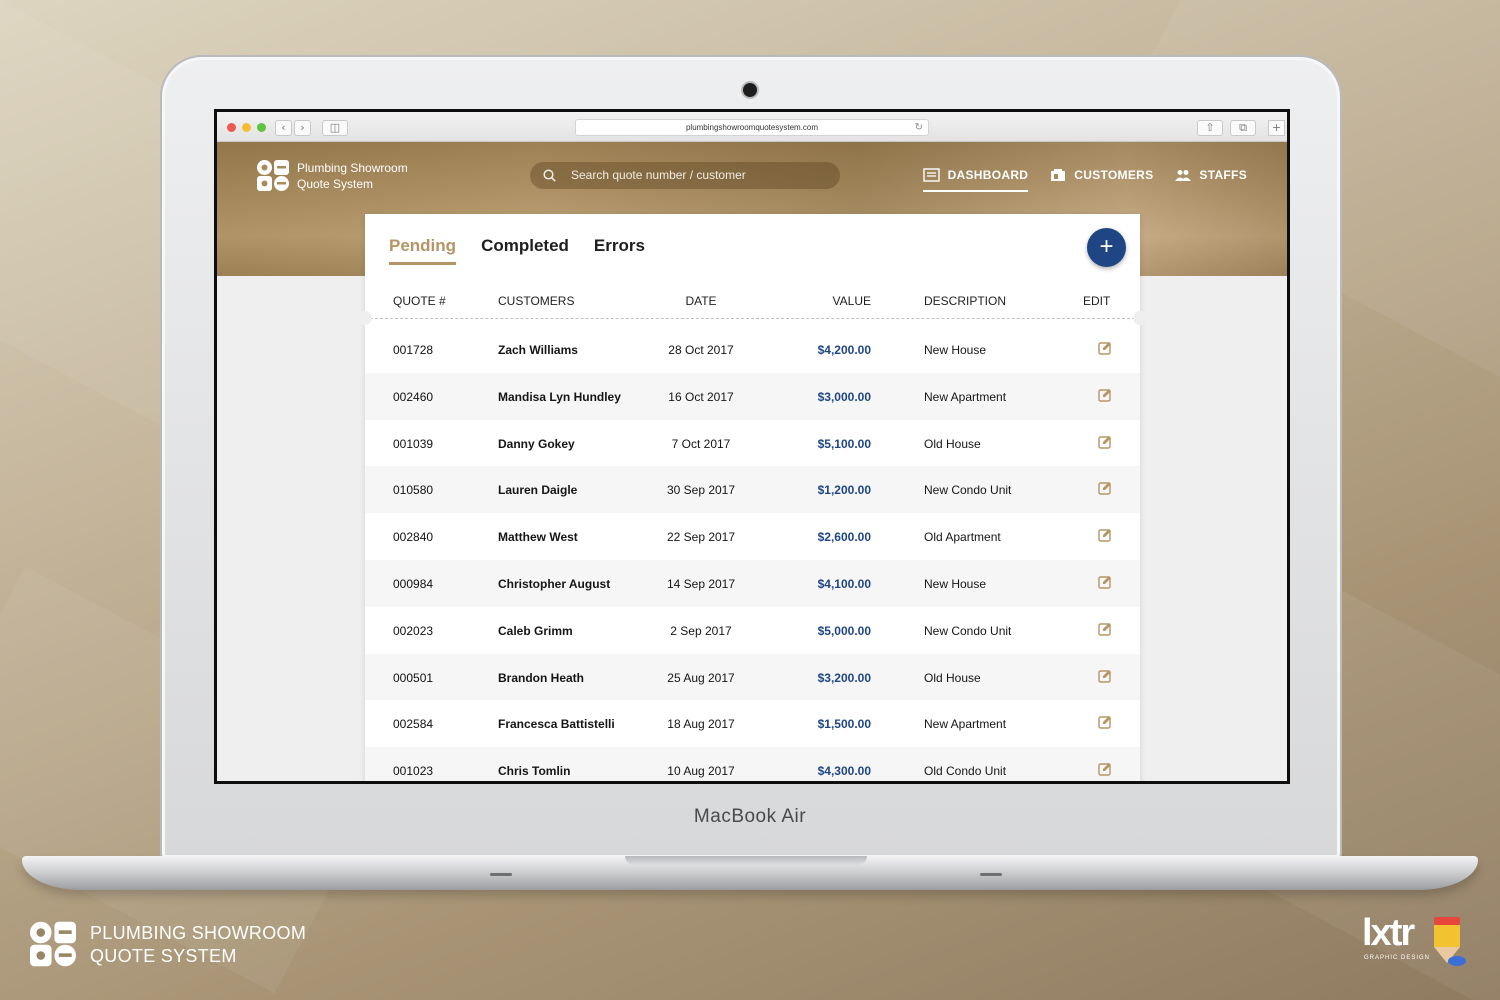  I want to click on nav-staffs-label: STAFFS, so click(1223, 175).